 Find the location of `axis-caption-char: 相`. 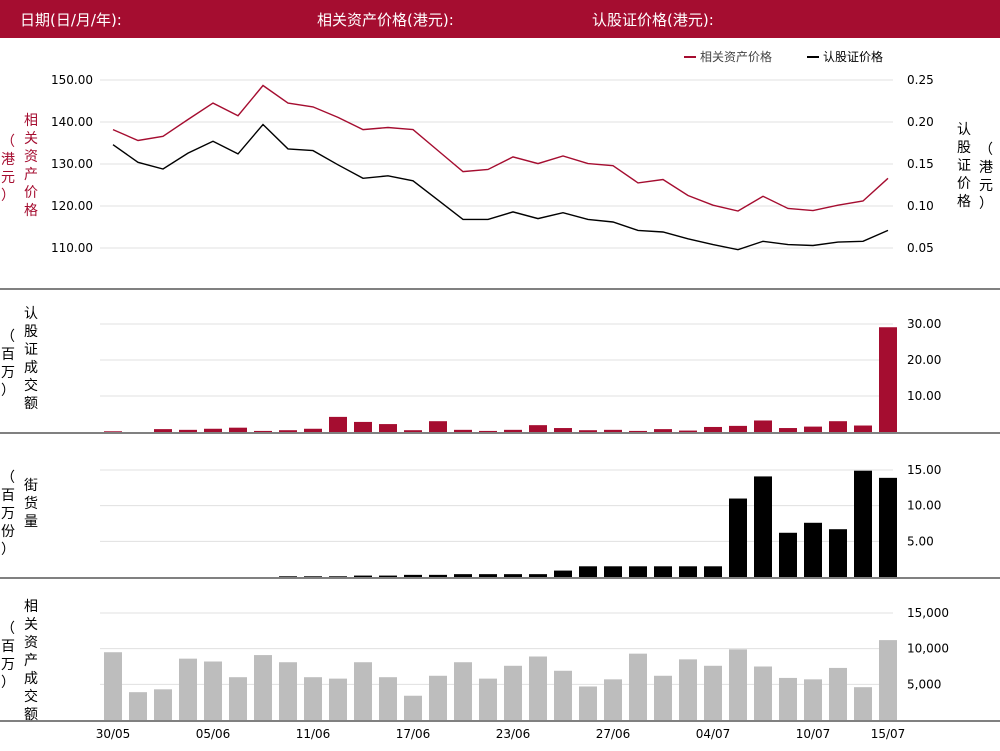

axis-caption-char: 相 is located at coordinates (31, 121).